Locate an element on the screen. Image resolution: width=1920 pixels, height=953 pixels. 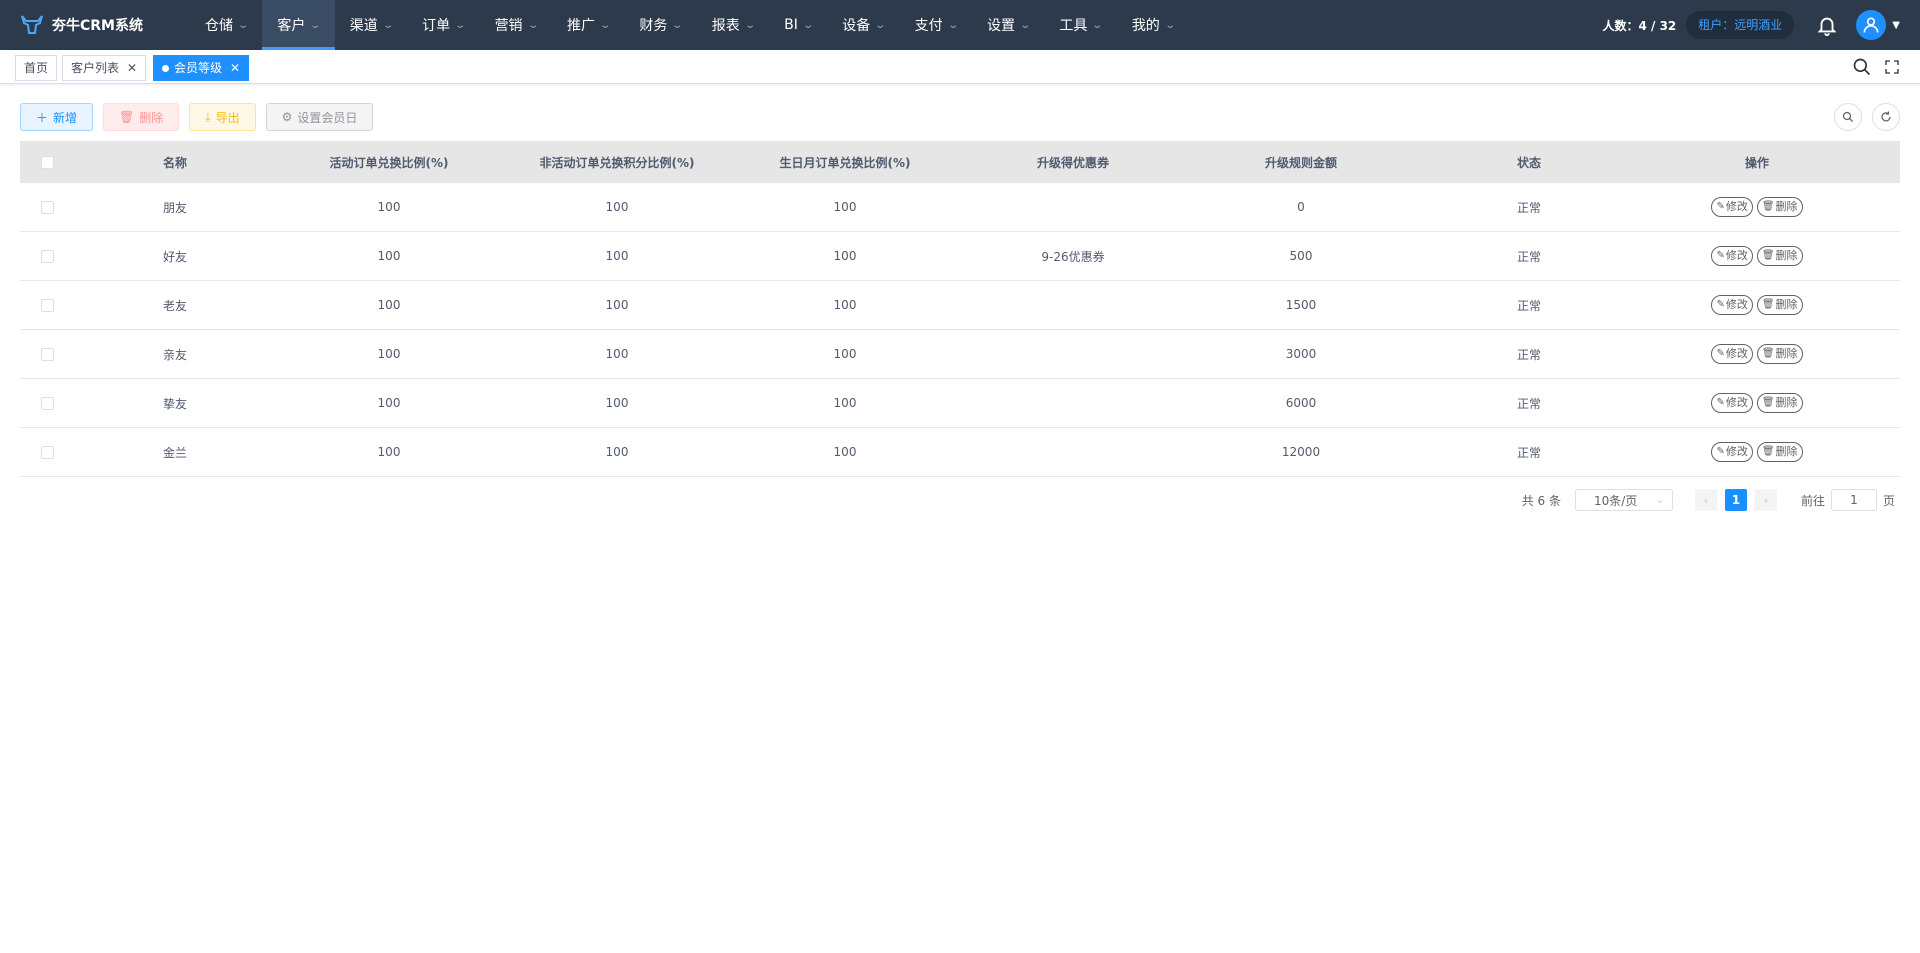
page-size-select: 10条/页 ⌄ is located at coordinates (1623, 500).